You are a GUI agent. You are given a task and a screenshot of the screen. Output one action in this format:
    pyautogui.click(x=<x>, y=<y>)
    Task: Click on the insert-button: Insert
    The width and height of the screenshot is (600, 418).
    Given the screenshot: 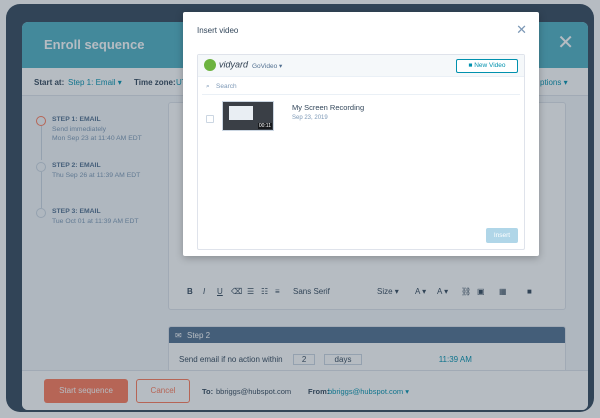 What is the action you would take?
    pyautogui.click(x=502, y=235)
    